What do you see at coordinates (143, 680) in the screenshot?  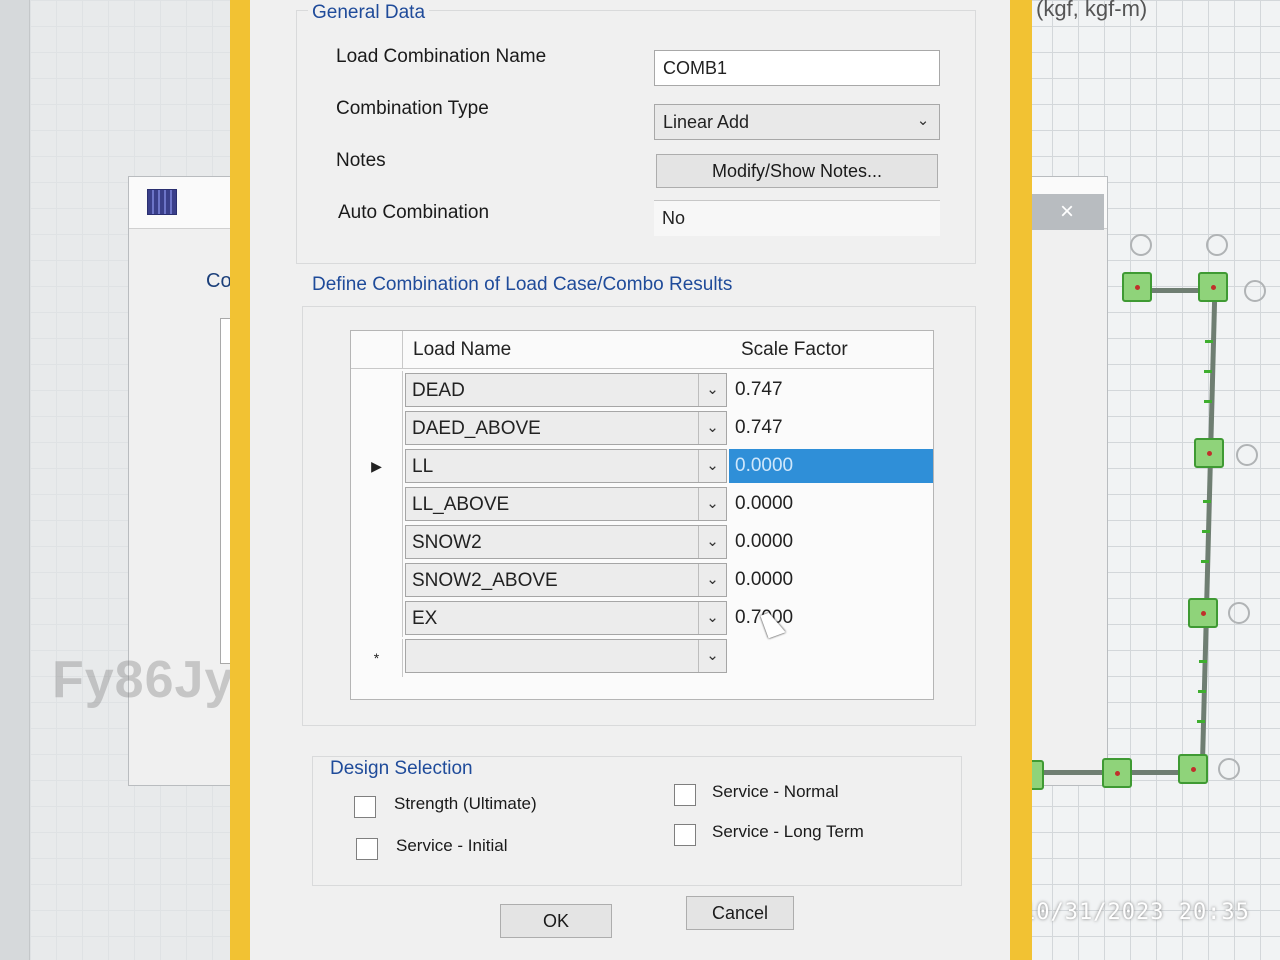 I see `watermark: Fy86Jy` at bounding box center [143, 680].